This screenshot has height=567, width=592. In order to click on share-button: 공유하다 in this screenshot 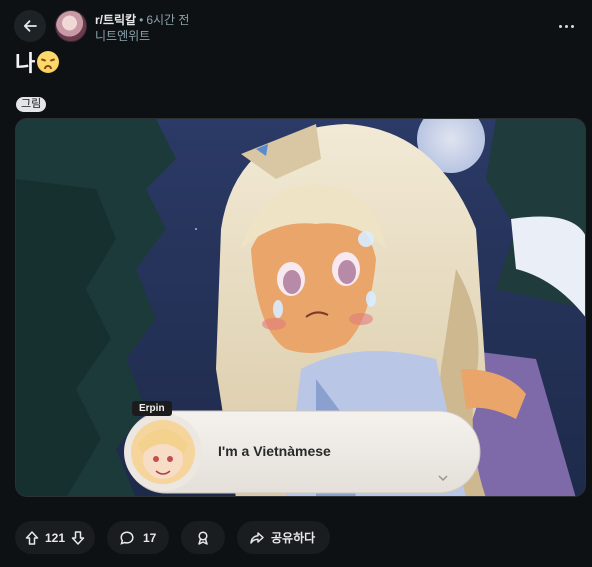, I will do `click(283, 537)`.